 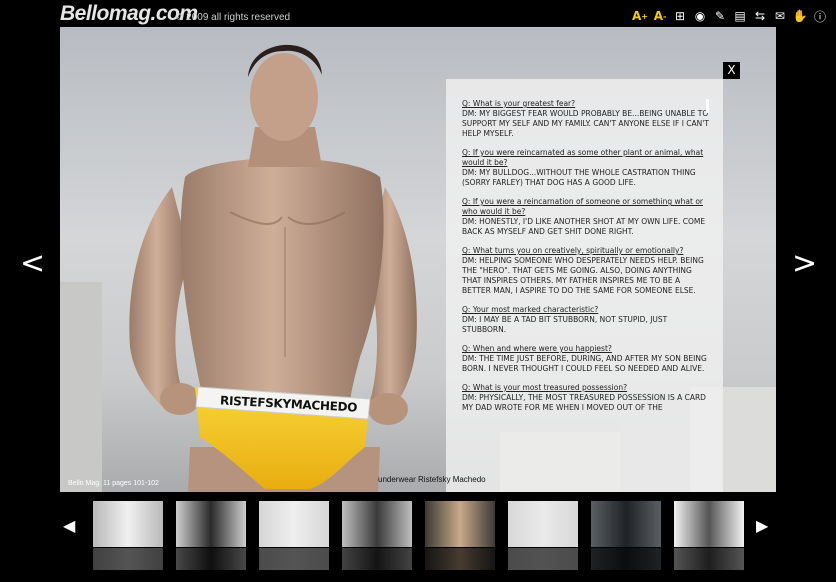 I want to click on next-page-arrow: >, so click(x=804, y=263).